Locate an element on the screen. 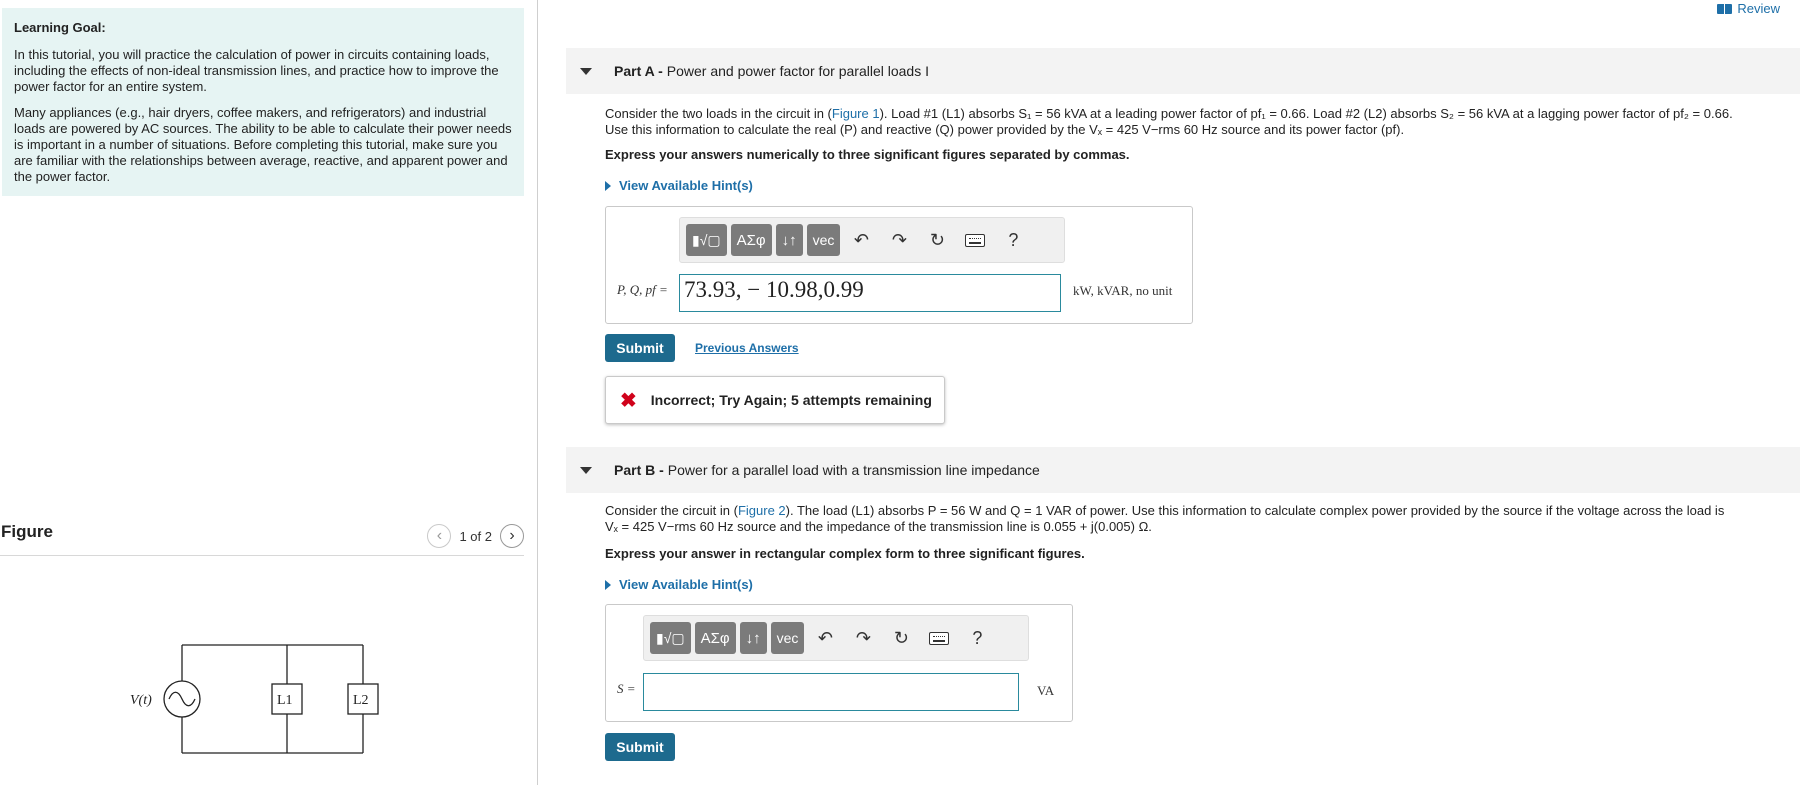 This screenshot has width=1804, height=785. learning-goal-title: Learning Goal: is located at coordinates (60, 27).